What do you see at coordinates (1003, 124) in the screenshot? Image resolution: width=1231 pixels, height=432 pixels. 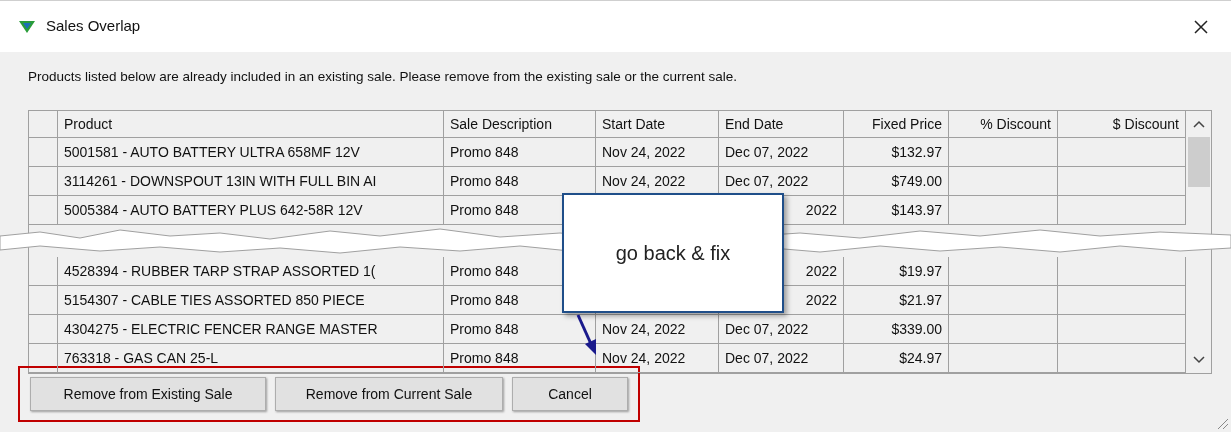 I see `column-header: % Discount` at bounding box center [1003, 124].